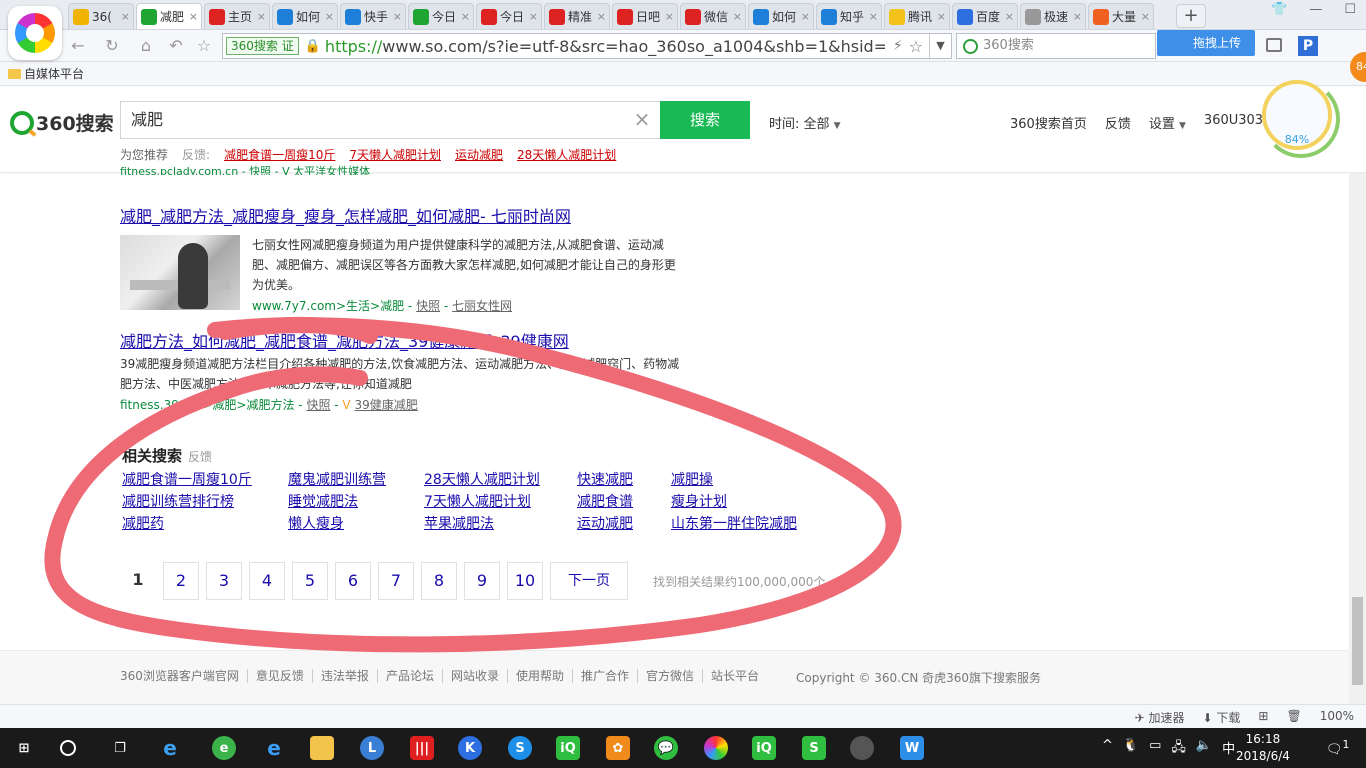 The image size is (1366, 768). Describe the element at coordinates (1315, 10) in the screenshot. I see `minimize-button: —` at that location.